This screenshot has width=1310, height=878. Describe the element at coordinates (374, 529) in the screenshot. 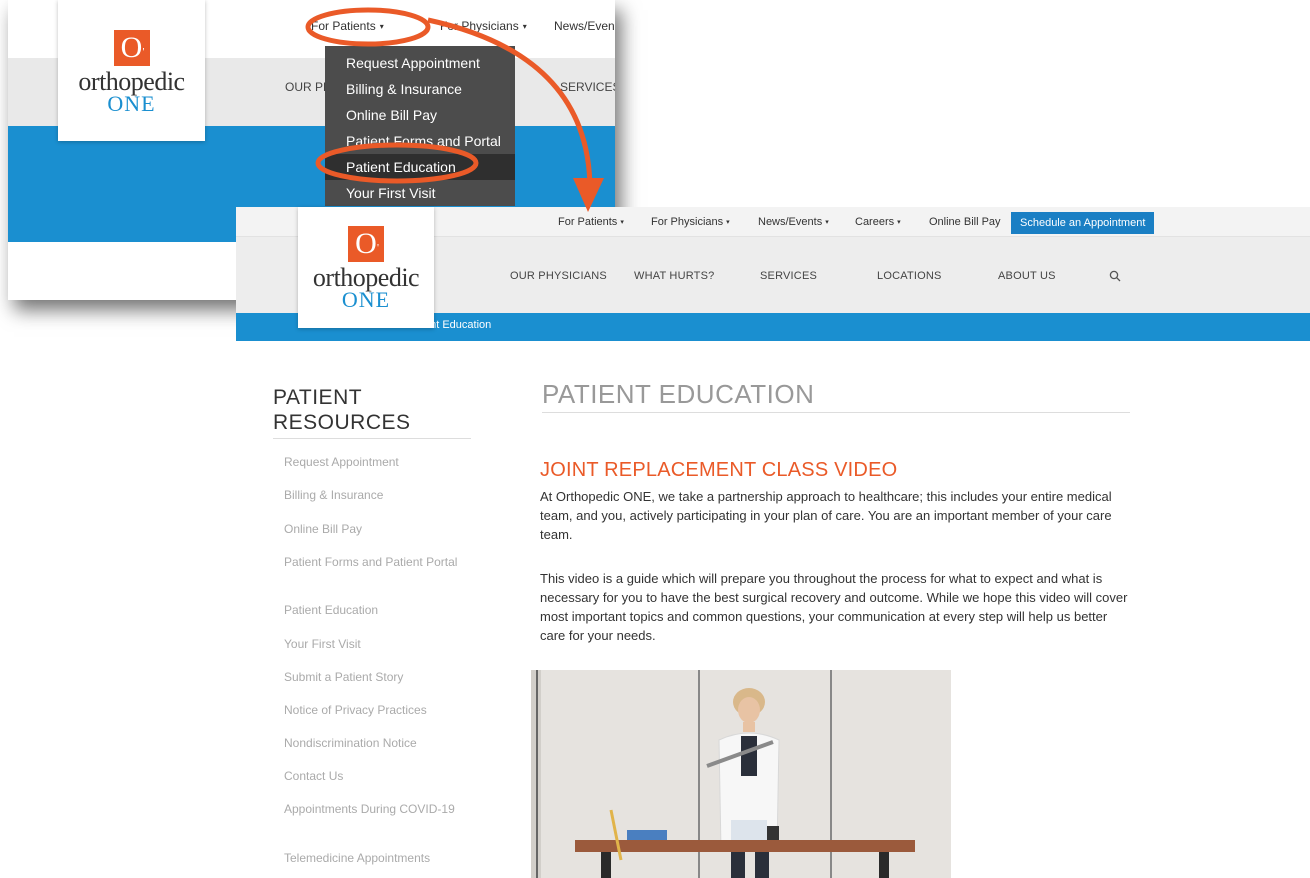

I see `sidebar-item-online-bill-pay: Online Bill Pay` at that location.